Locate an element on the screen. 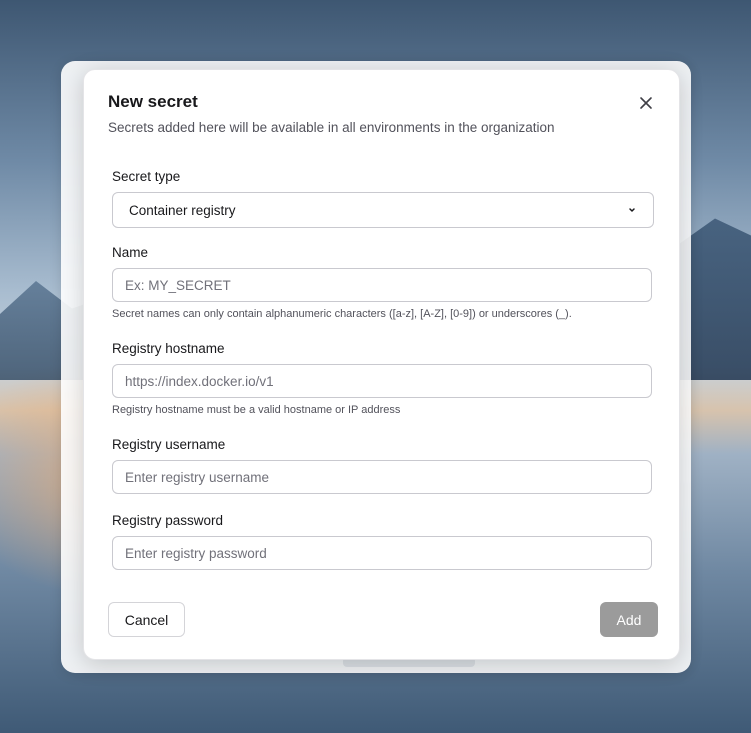  secret-type-select: Container registry is located at coordinates (383, 210).